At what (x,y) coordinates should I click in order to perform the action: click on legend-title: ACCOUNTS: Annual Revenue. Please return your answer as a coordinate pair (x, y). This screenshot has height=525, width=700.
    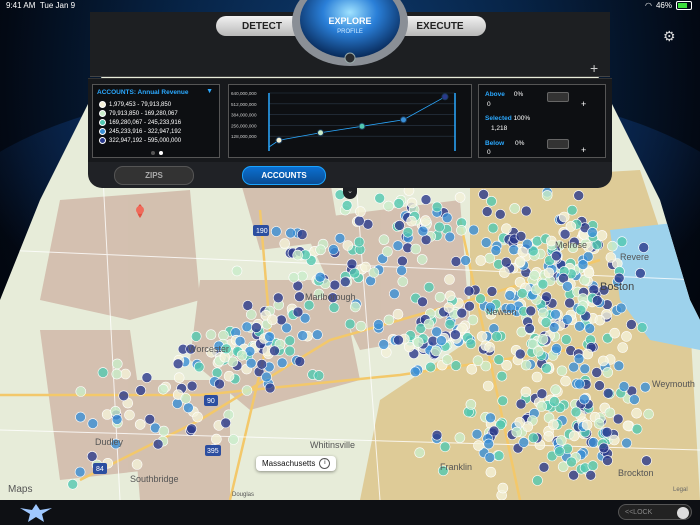
    Looking at the image, I should click on (143, 92).